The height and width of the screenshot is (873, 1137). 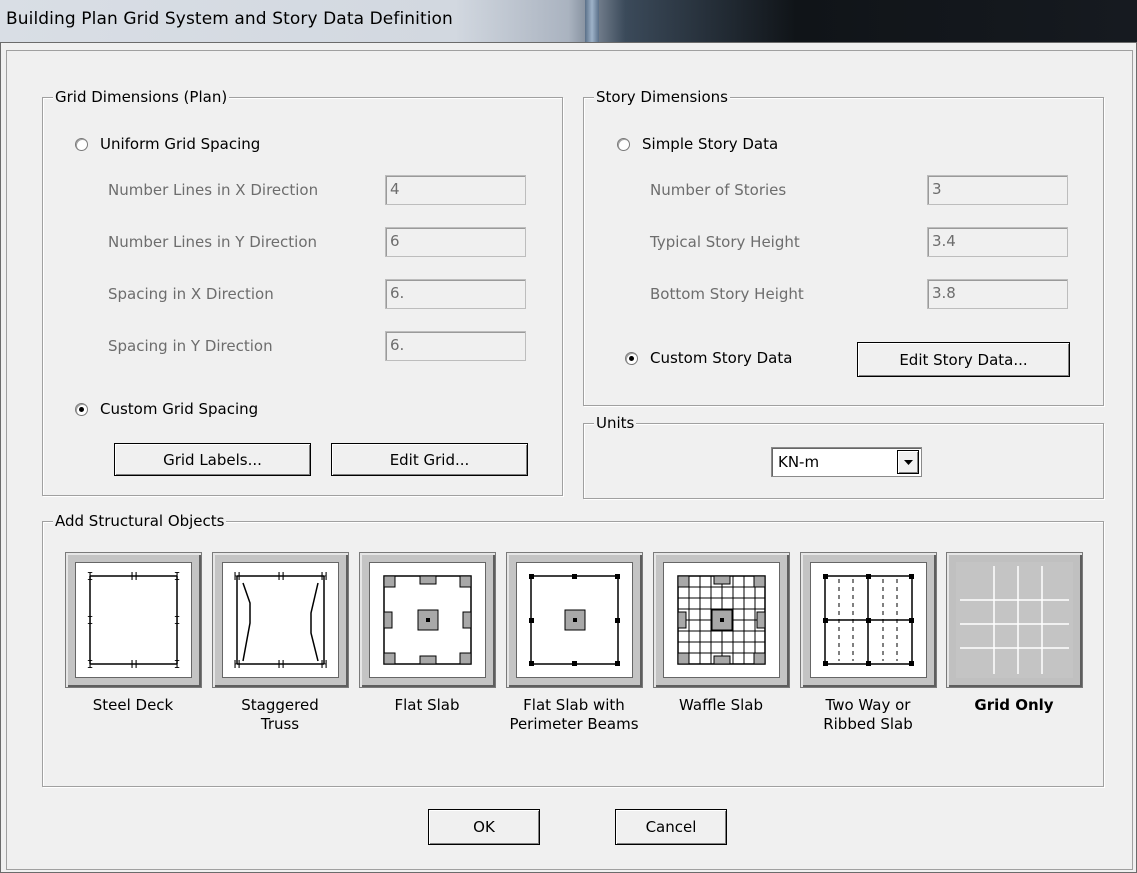 I want to click on flat-slab-perimeter-beams-button, so click(x=574, y=620).